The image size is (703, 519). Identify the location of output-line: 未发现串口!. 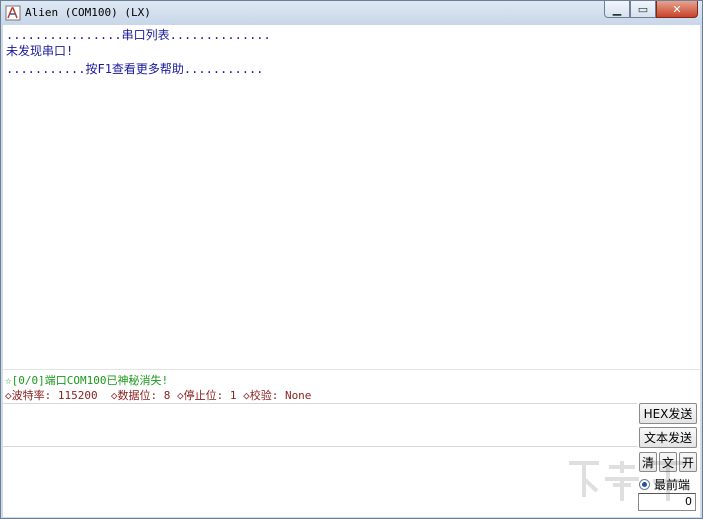
(40, 51).